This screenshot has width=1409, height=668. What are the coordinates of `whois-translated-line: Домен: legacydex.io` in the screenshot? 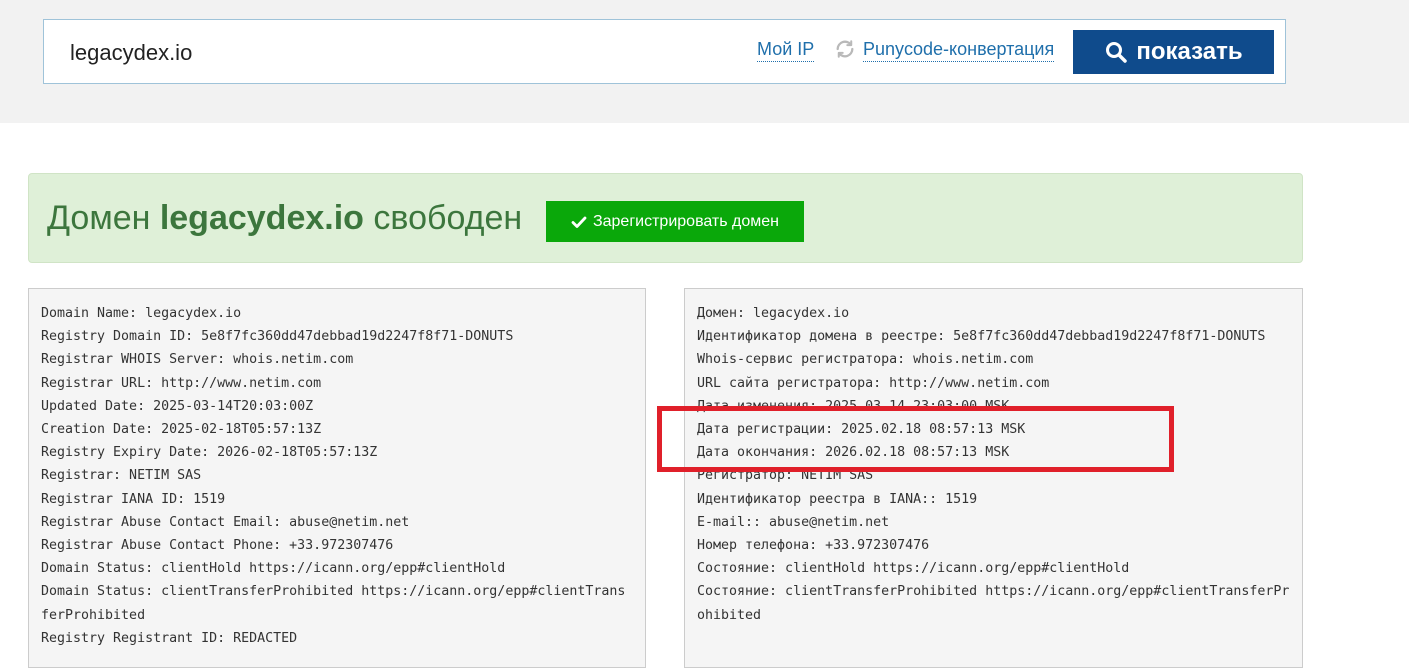 It's located at (773, 313).